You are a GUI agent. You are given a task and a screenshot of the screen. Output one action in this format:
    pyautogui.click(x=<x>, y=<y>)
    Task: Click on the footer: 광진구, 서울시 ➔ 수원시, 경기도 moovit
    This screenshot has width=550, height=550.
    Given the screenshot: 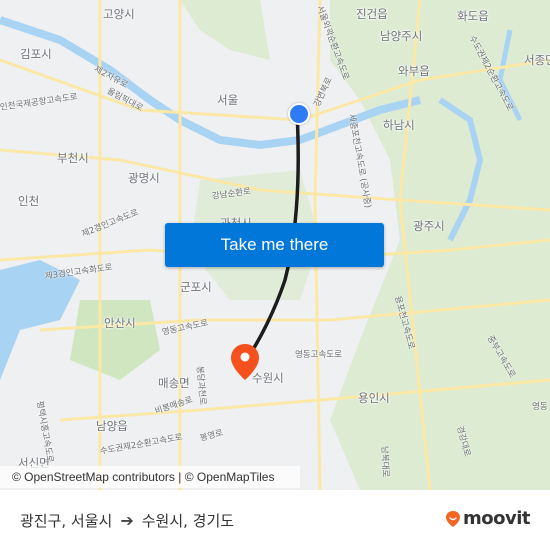 What is the action you would take?
    pyautogui.click(x=275, y=520)
    